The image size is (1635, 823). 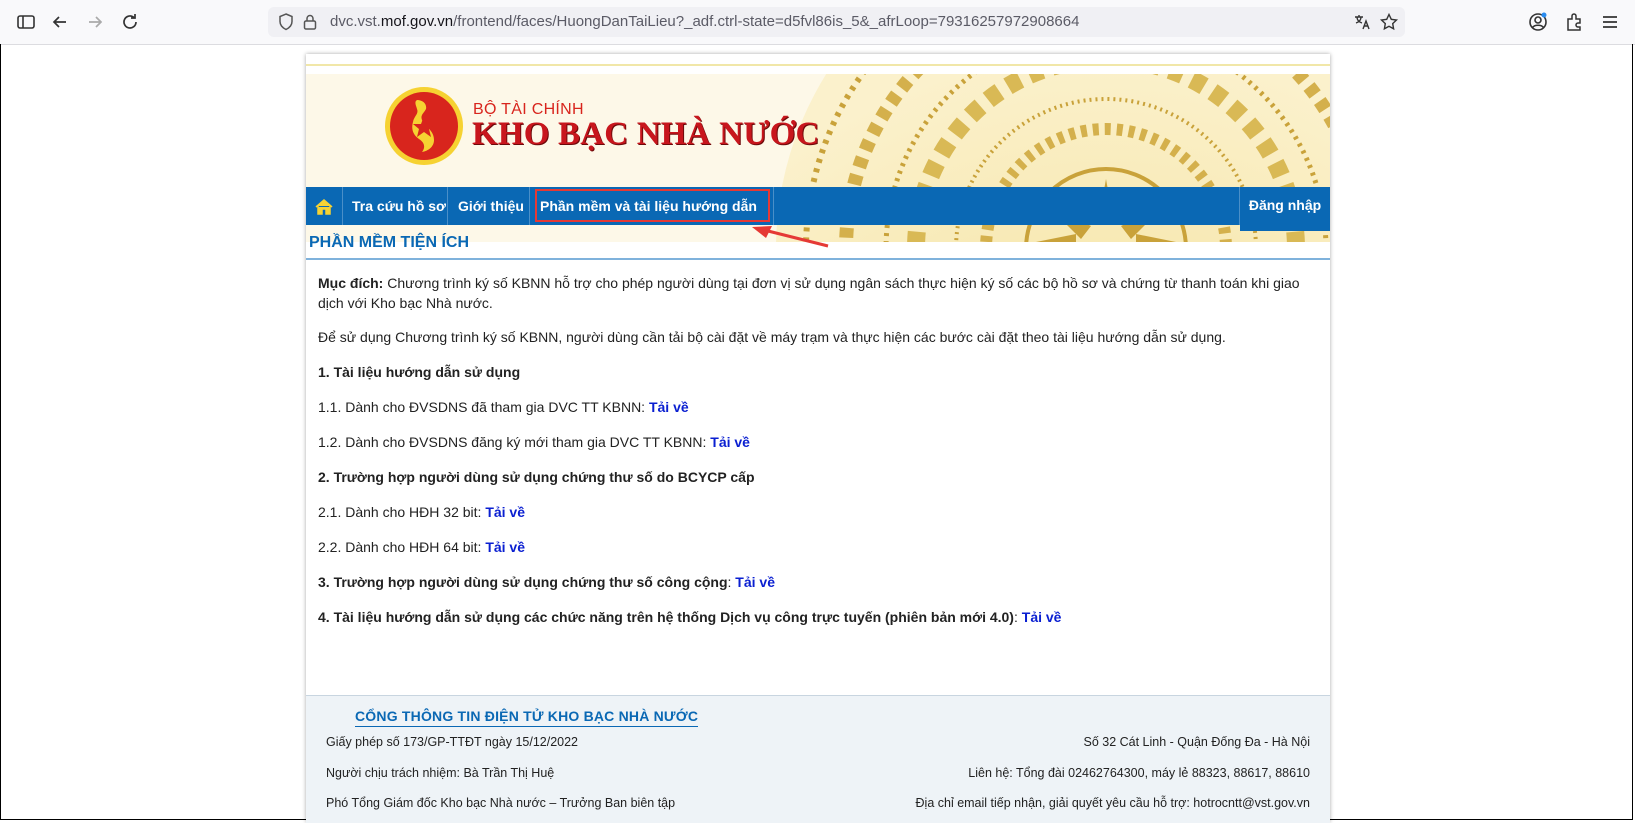 What do you see at coordinates (489, 206) in the screenshot?
I see `nav-gioi-thieu: Giới thiệu` at bounding box center [489, 206].